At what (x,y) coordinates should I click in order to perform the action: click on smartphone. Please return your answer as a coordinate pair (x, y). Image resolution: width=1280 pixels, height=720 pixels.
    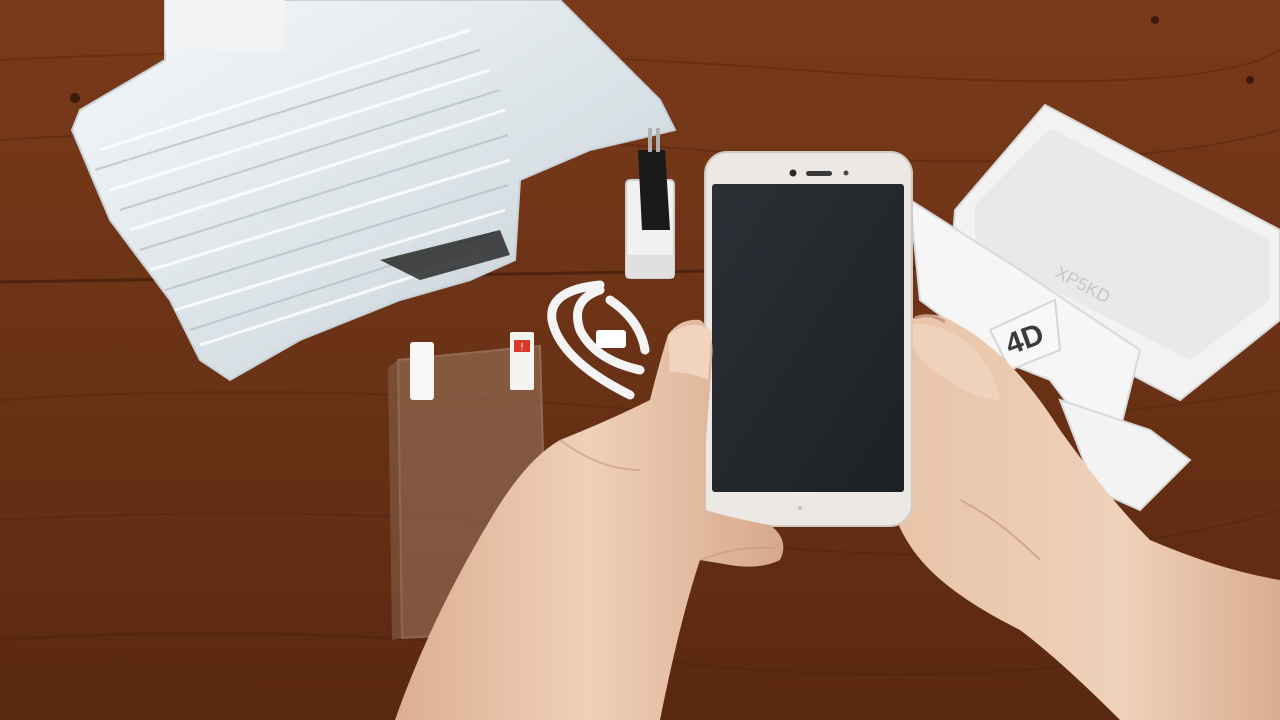
    Looking at the image, I should click on (808, 339).